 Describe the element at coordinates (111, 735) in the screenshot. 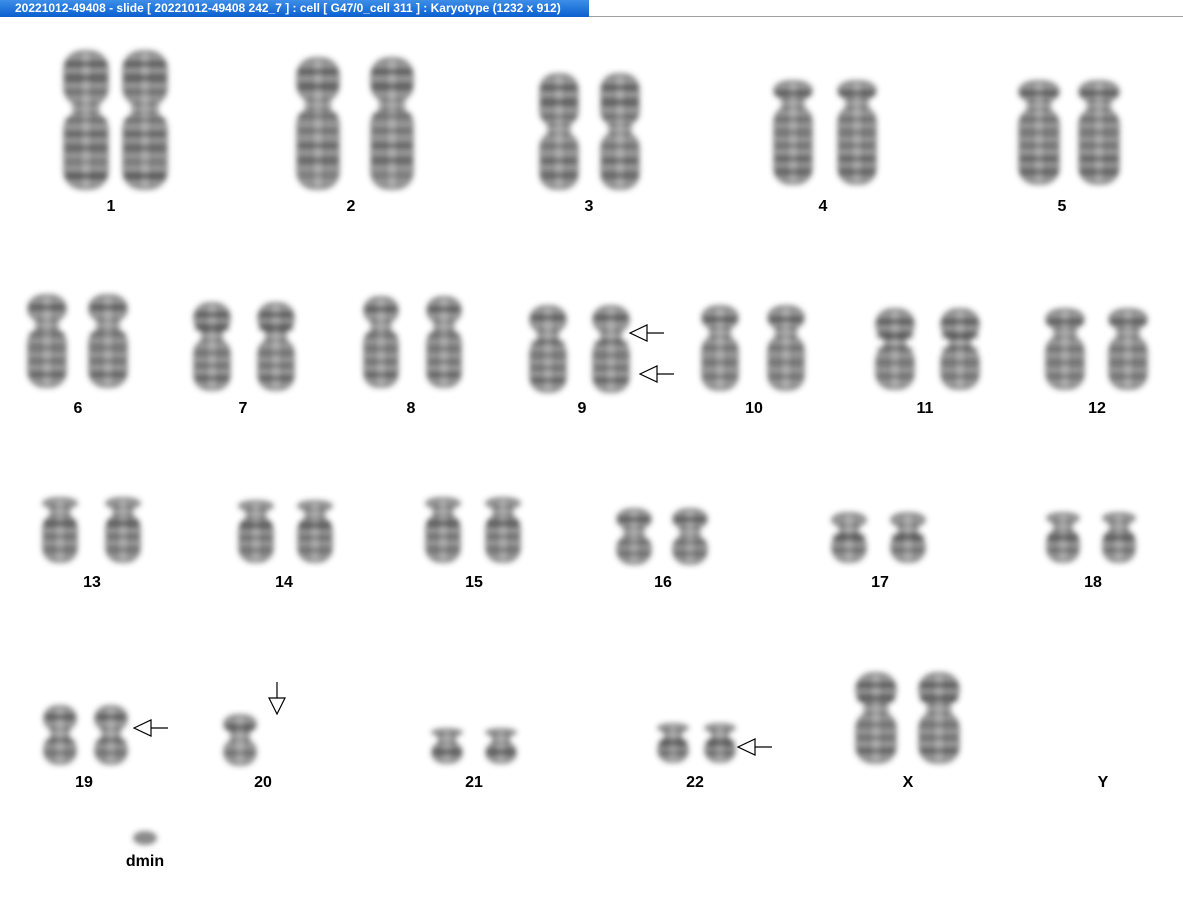

I see `chromosome-19-right` at that location.